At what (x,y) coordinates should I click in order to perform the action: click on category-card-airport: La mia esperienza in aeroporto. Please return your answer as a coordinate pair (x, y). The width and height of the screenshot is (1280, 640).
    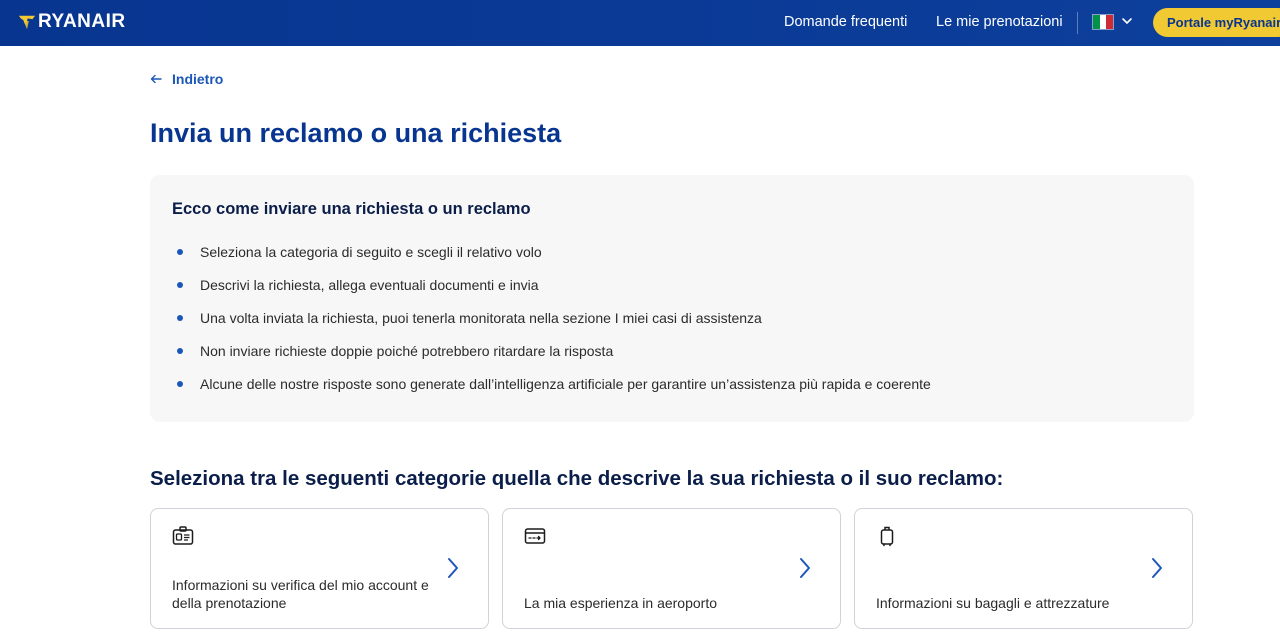
    Looking at the image, I should click on (671, 568).